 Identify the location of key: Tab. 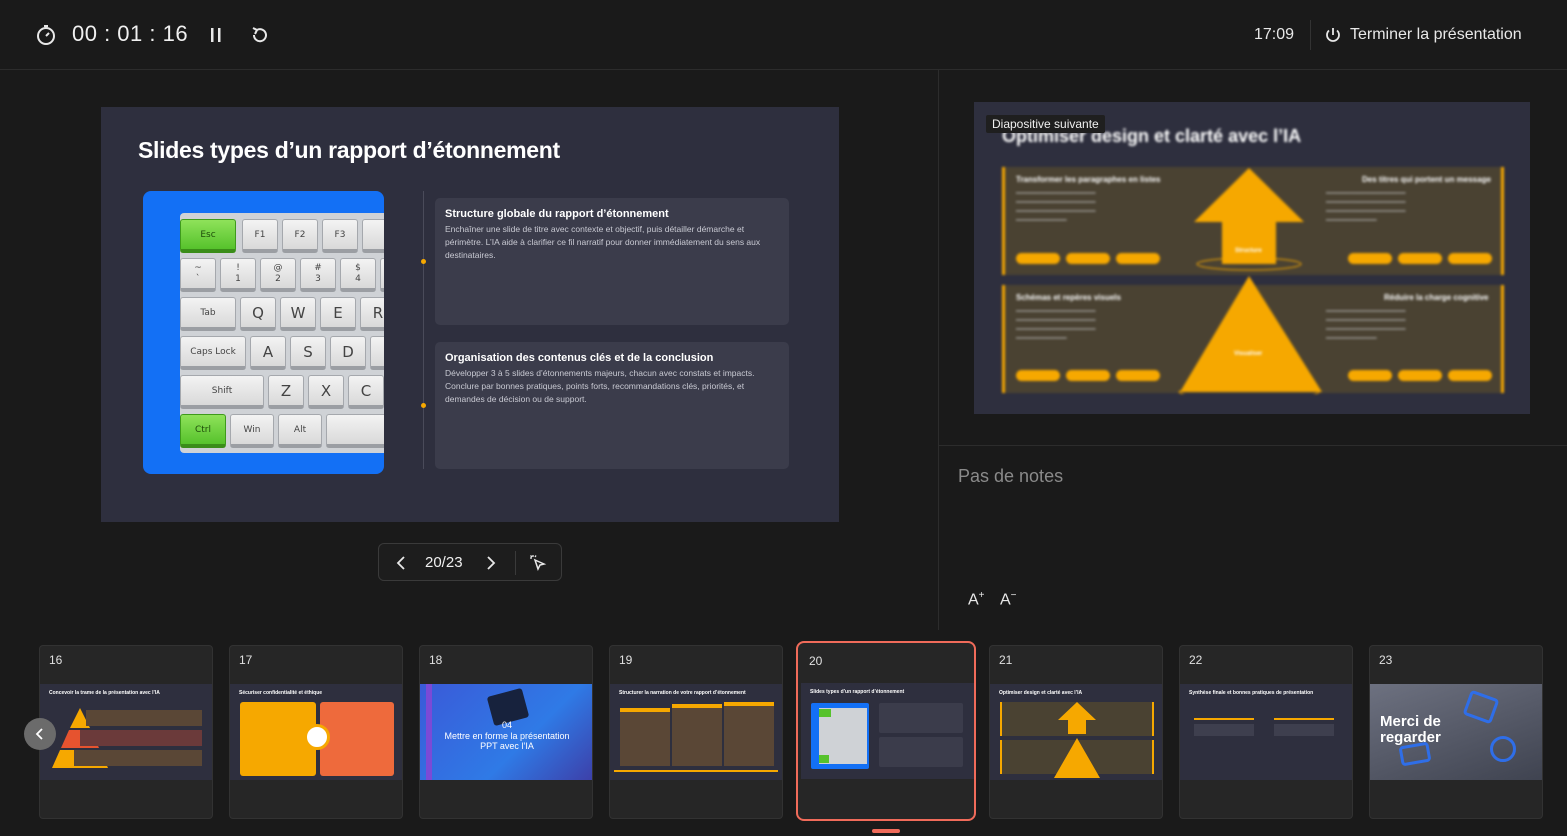
(208, 314).